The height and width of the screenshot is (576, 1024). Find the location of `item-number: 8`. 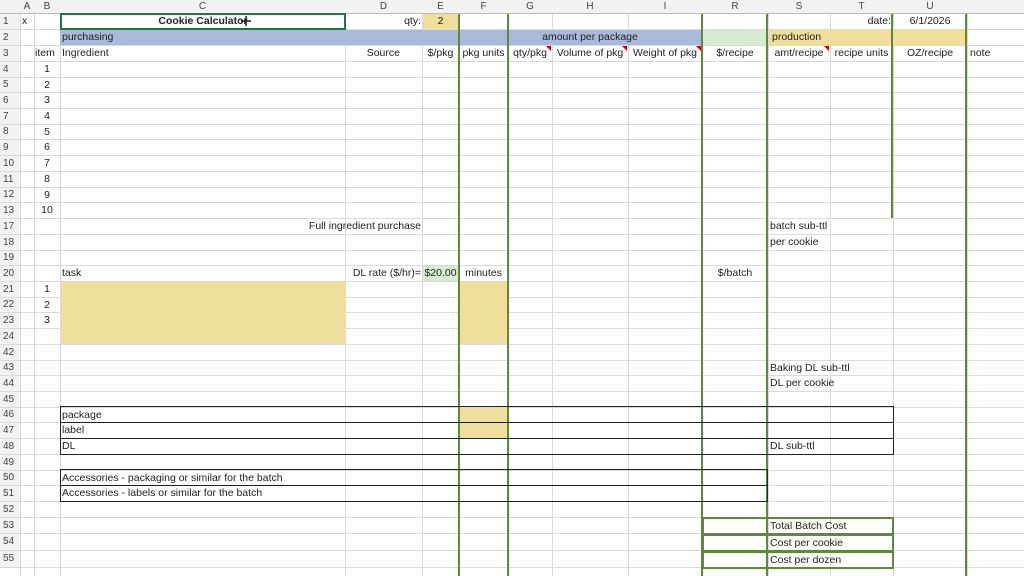

item-number: 8 is located at coordinates (47, 179).